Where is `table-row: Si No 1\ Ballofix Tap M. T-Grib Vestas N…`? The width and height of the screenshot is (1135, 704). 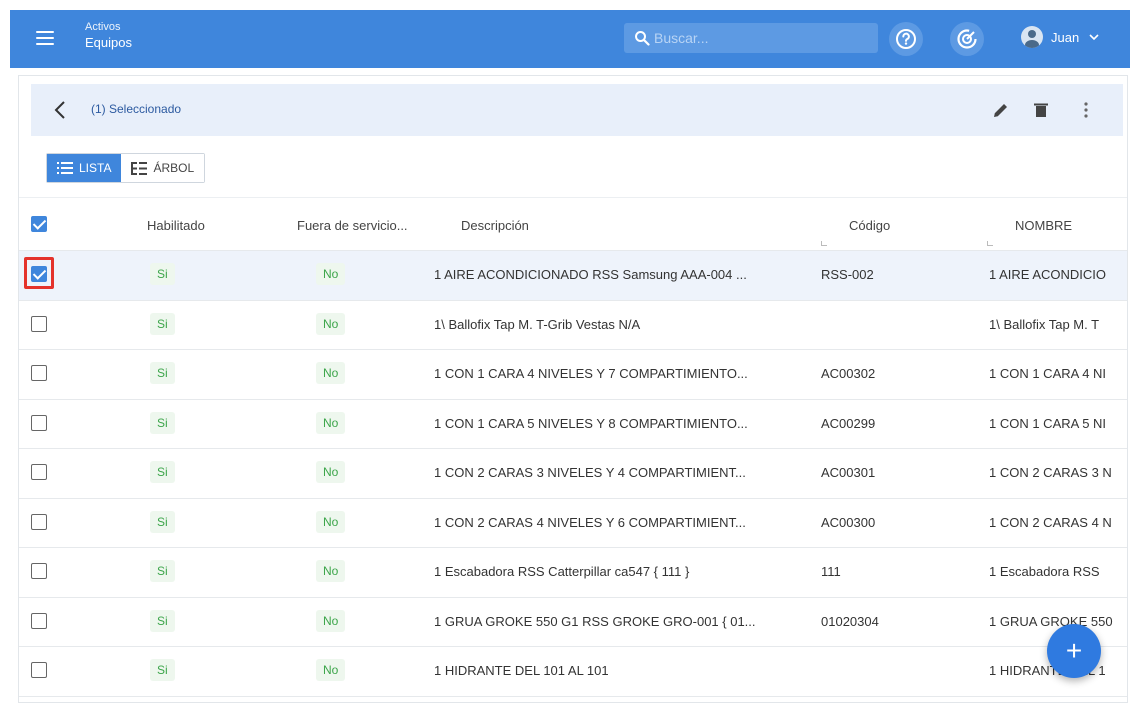
table-row: Si No 1\ Ballofix Tap M. T-Grib Vestas N… is located at coordinates (573, 325).